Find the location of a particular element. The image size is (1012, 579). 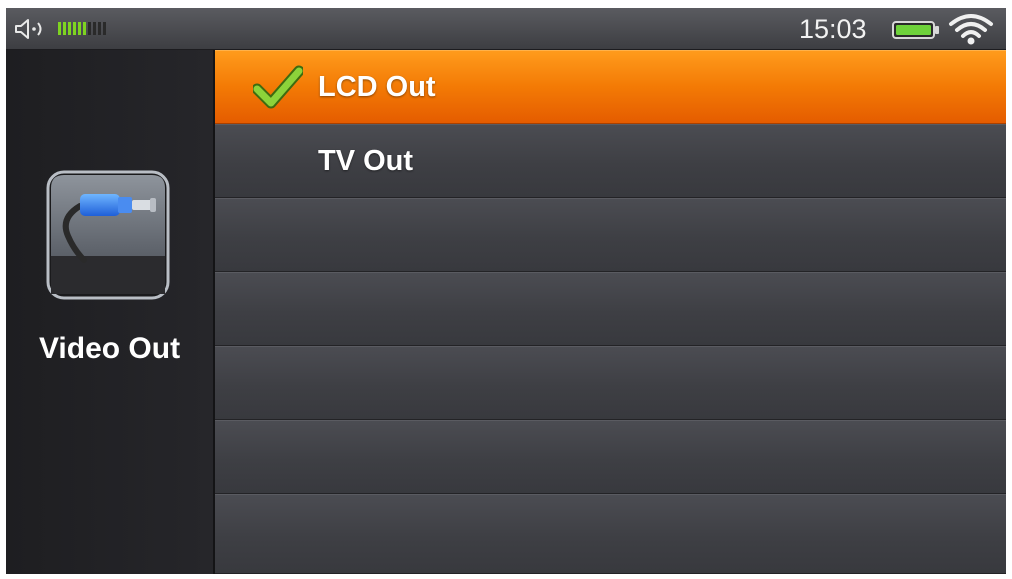

app-title: Video Out is located at coordinates (109, 348).